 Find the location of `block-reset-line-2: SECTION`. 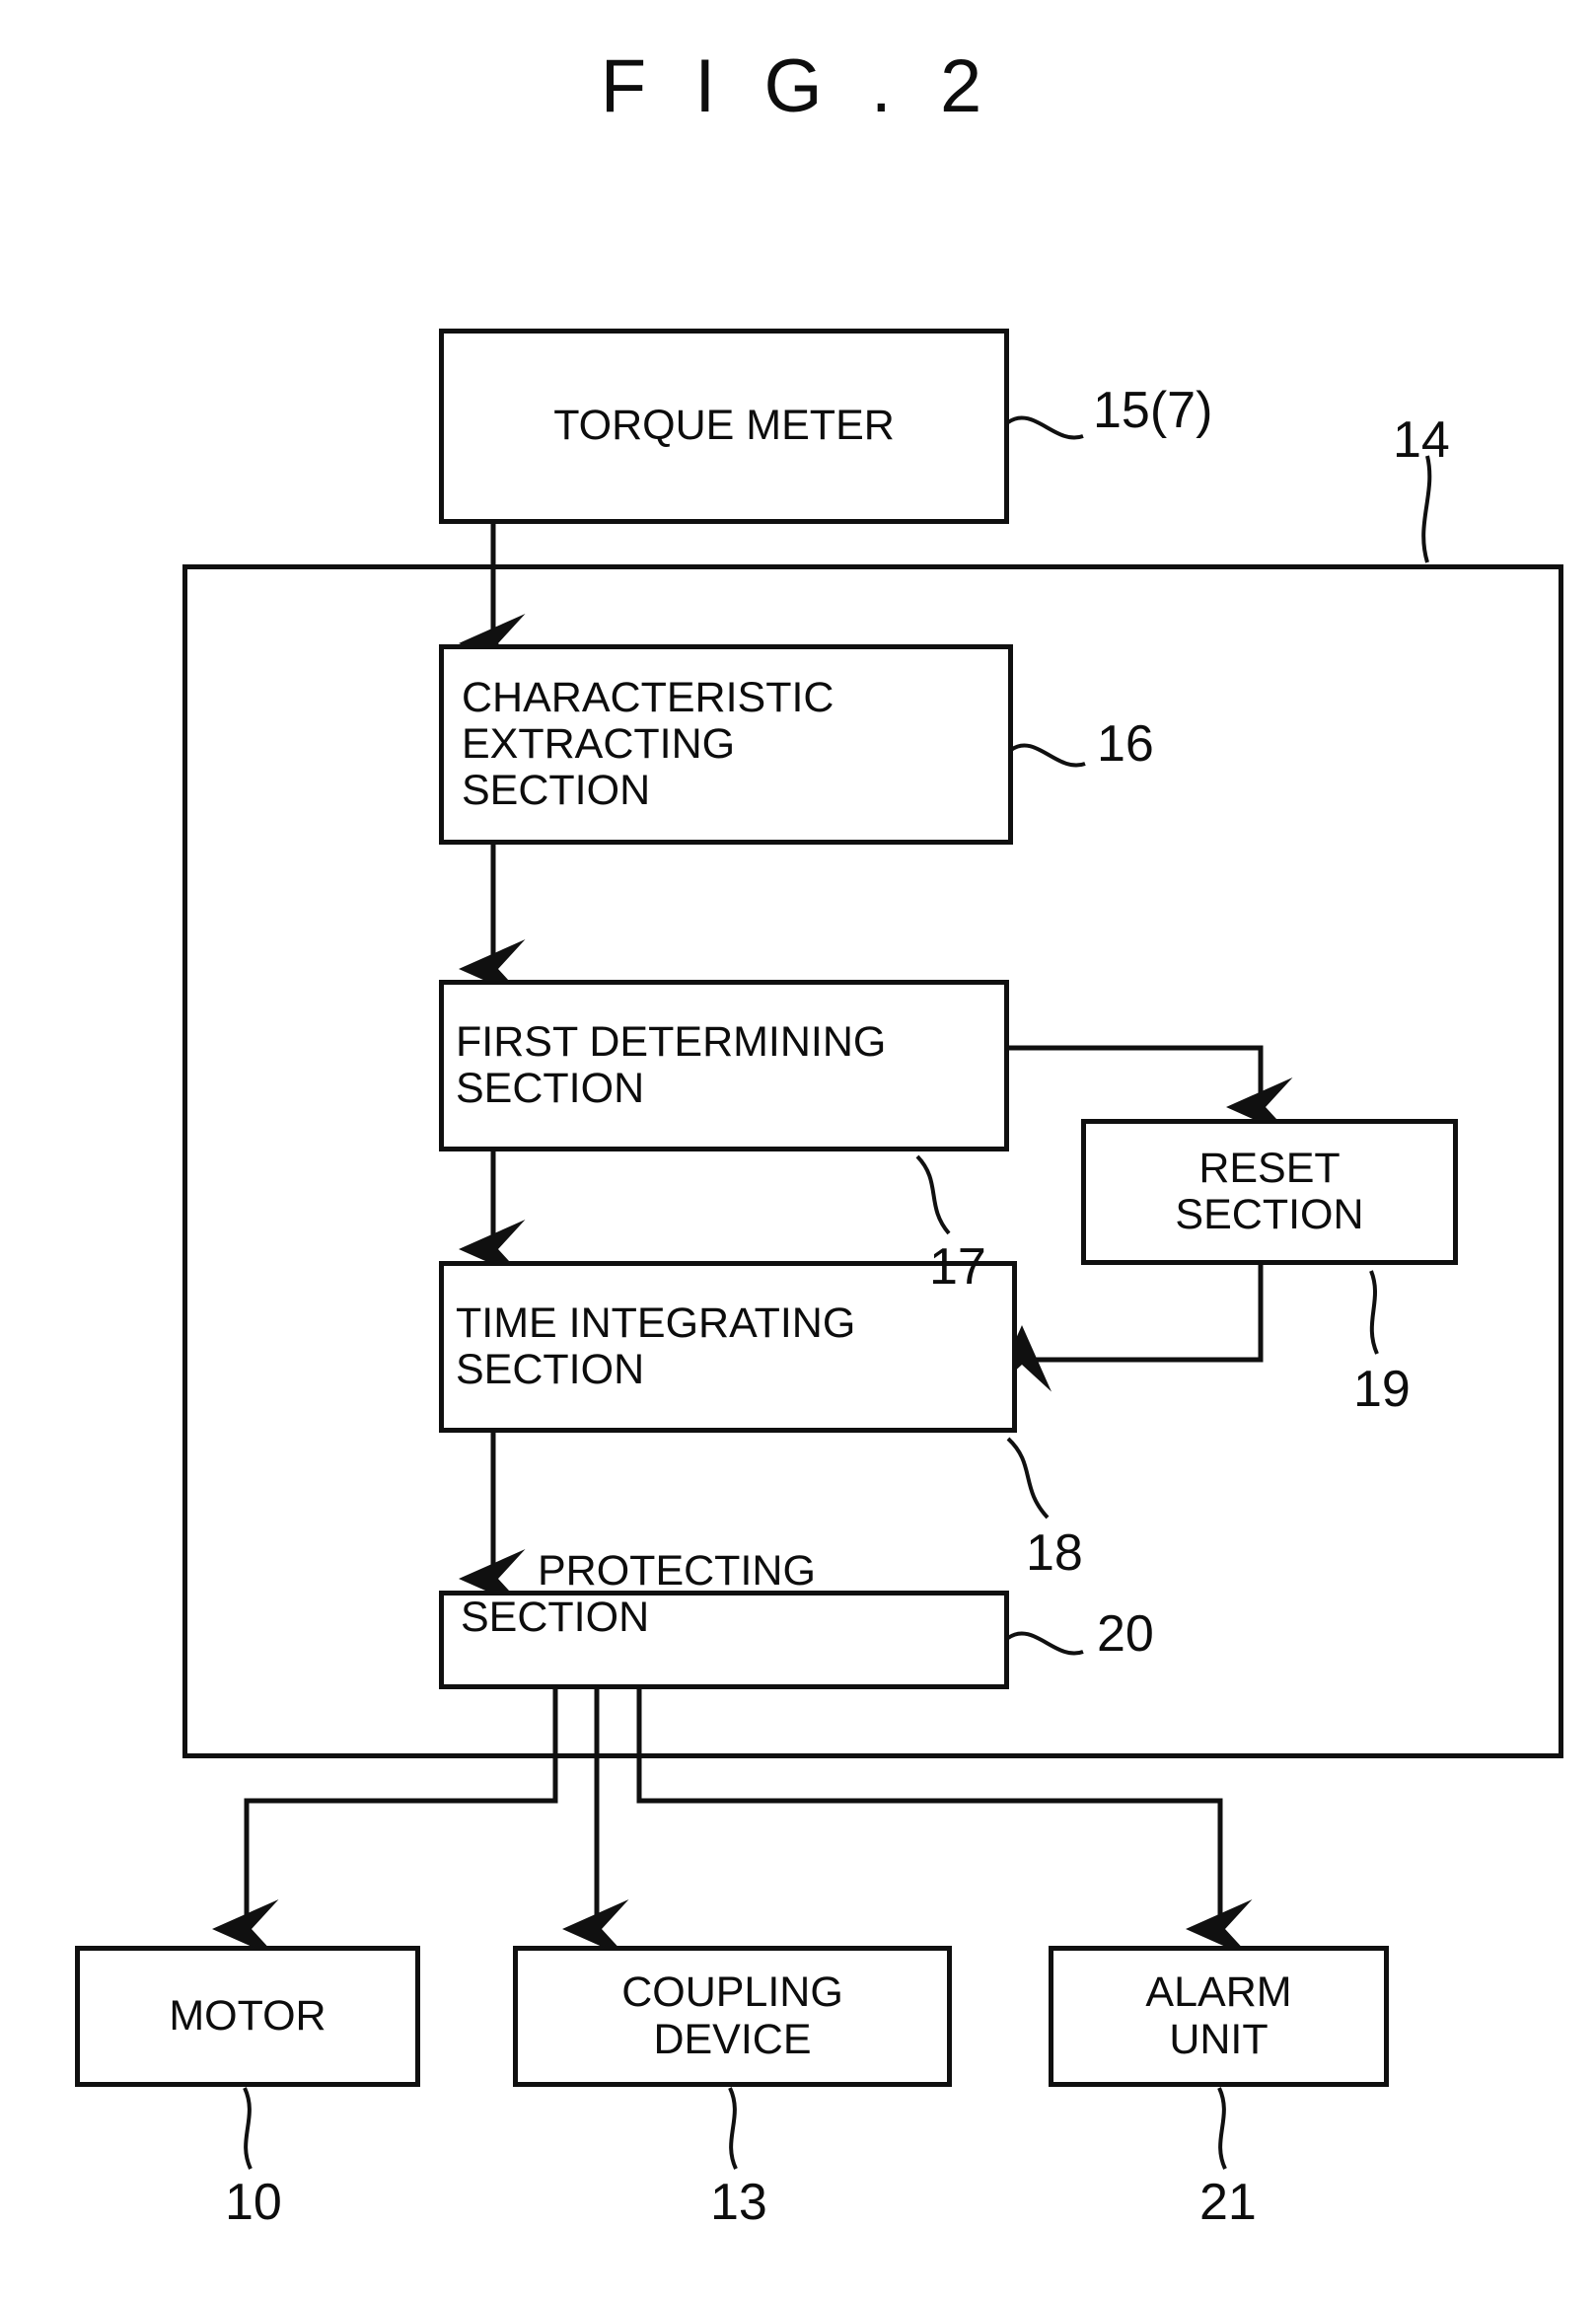

block-reset-line-2: SECTION is located at coordinates (1269, 1214).